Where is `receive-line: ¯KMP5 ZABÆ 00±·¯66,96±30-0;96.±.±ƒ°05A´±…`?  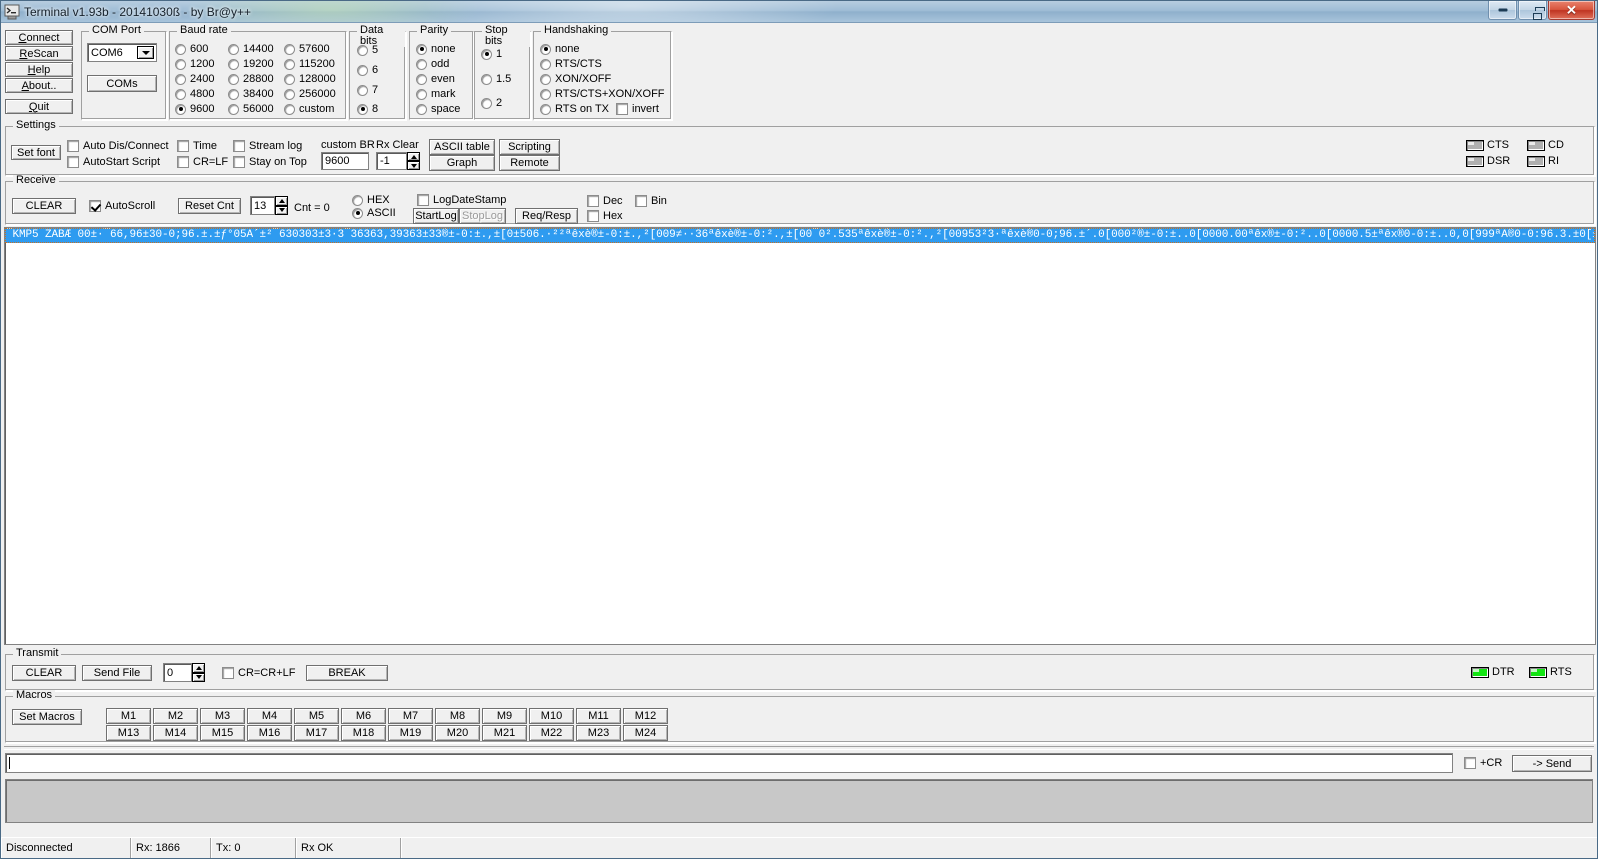
receive-line: ¯KMP5 ZABÆ 00±·¯66,96±30-0;96.±.±ƒ°05A´±… is located at coordinates (800, 235).